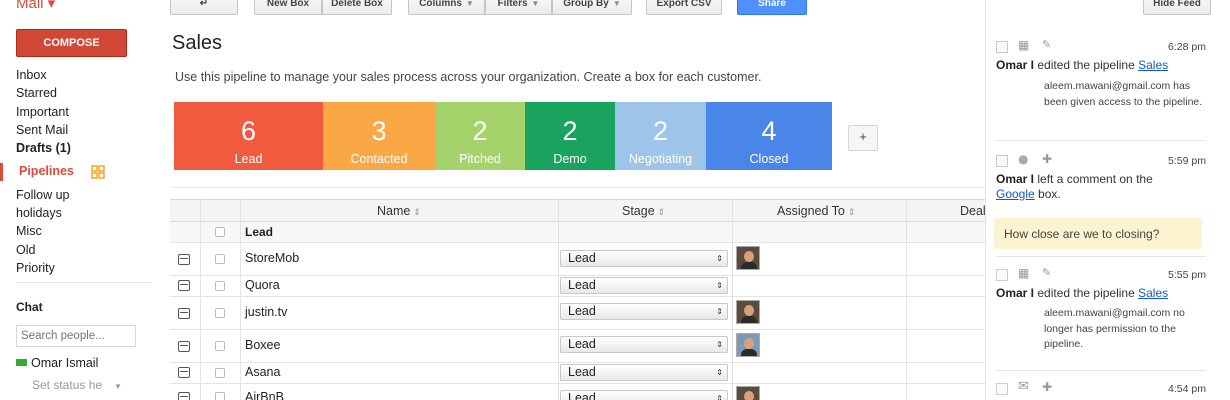 This screenshot has width=1230, height=400. Describe the element at coordinates (570, 159) in the screenshot. I see `stage-label: Demo` at that location.